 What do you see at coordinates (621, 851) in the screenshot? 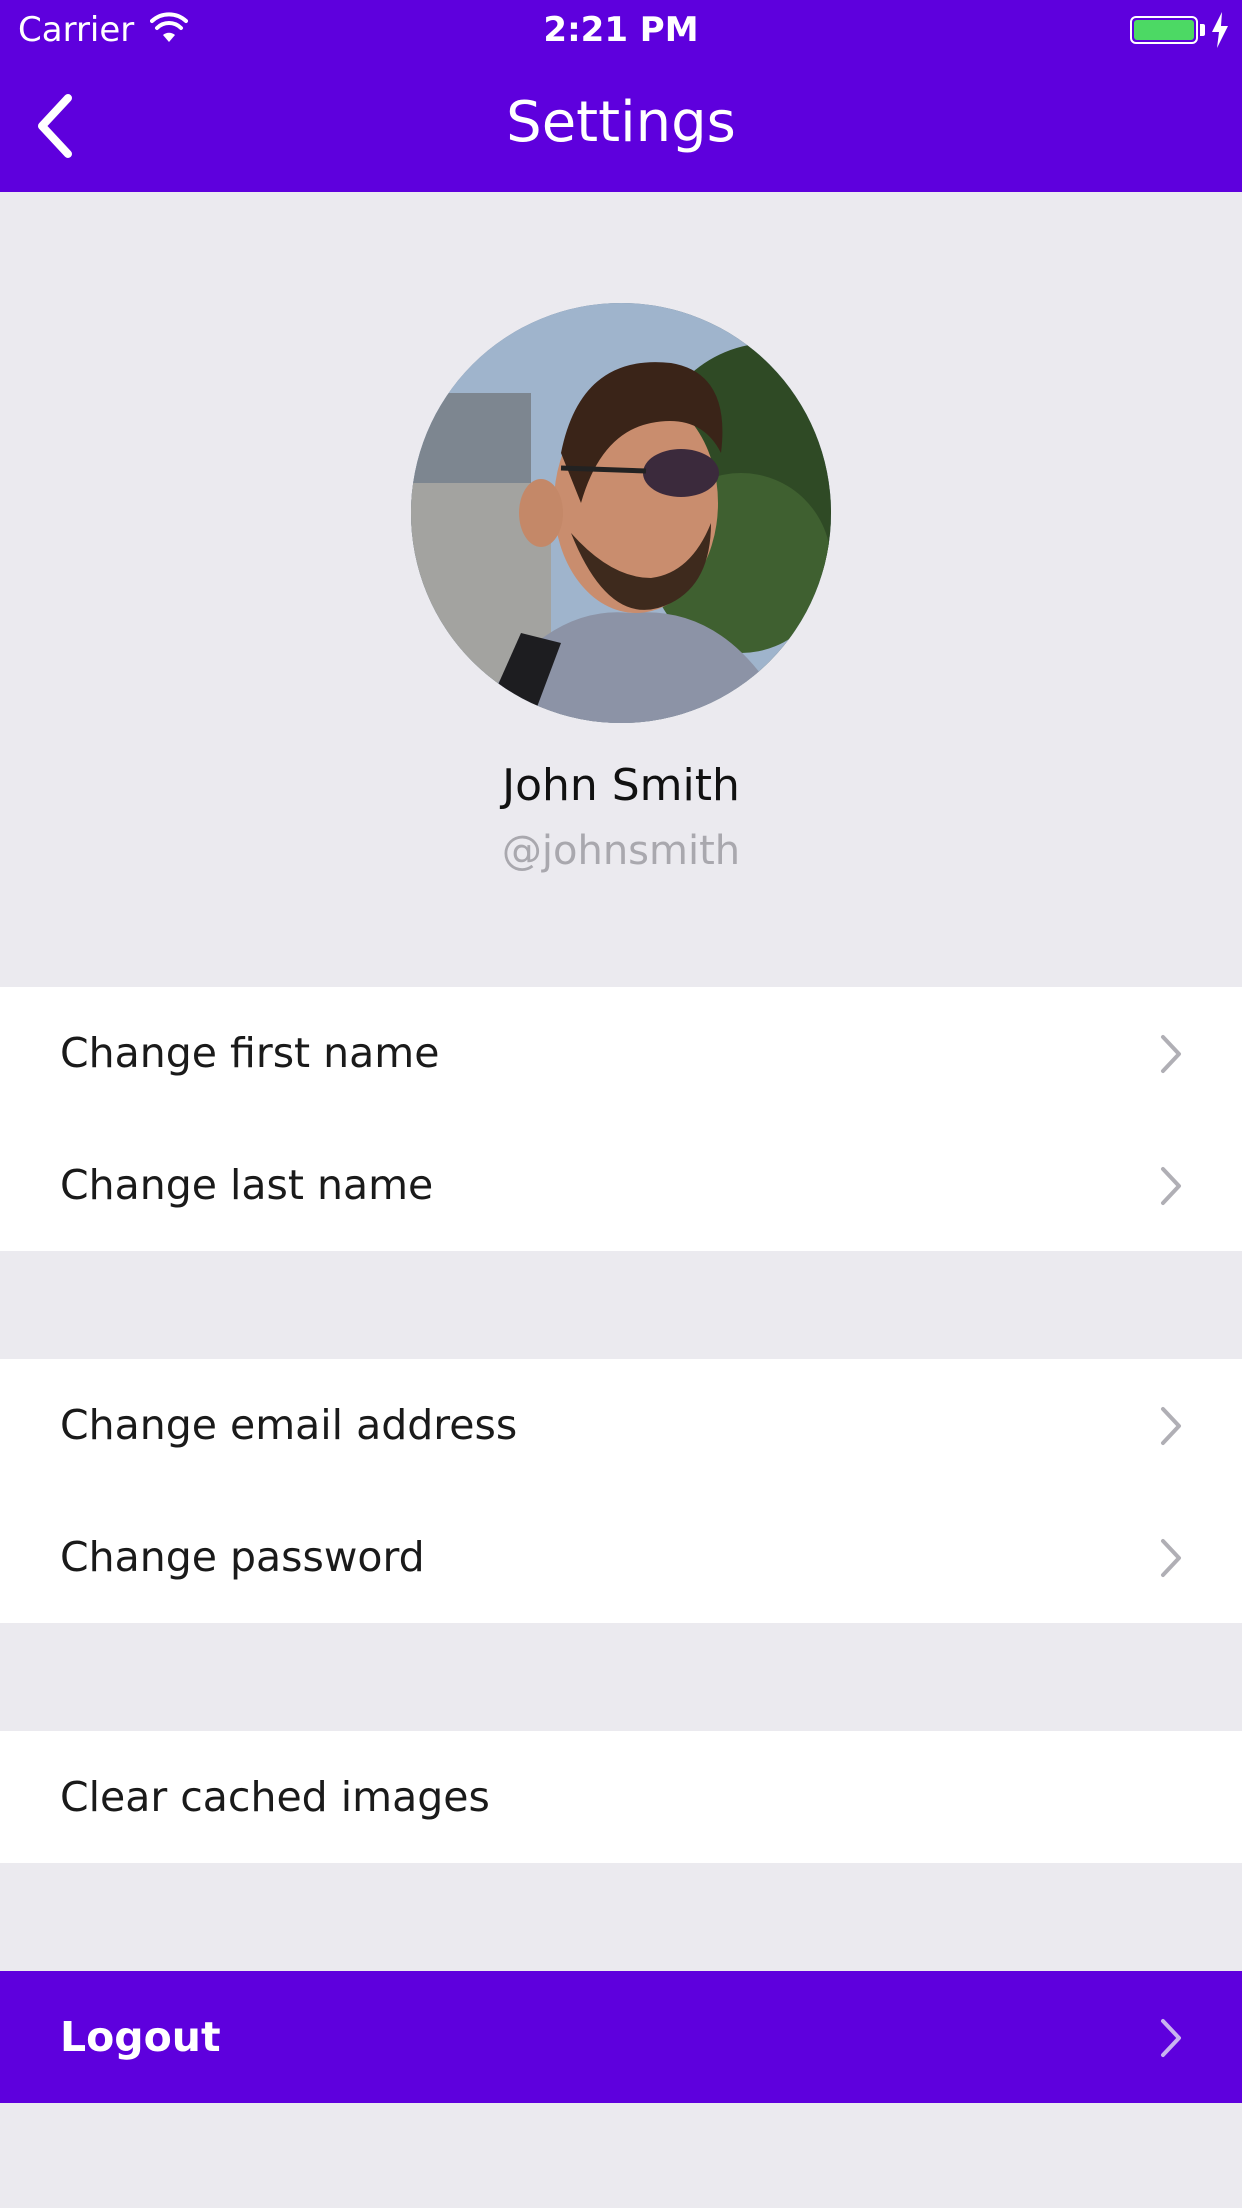
I see `profile-handle: @johnsmith` at bounding box center [621, 851].